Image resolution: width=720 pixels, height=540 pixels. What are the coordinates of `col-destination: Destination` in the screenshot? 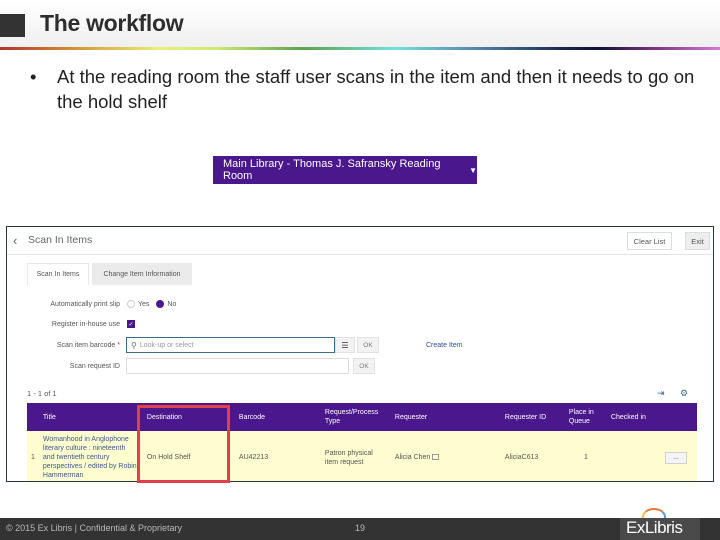 It's located at (188, 417).